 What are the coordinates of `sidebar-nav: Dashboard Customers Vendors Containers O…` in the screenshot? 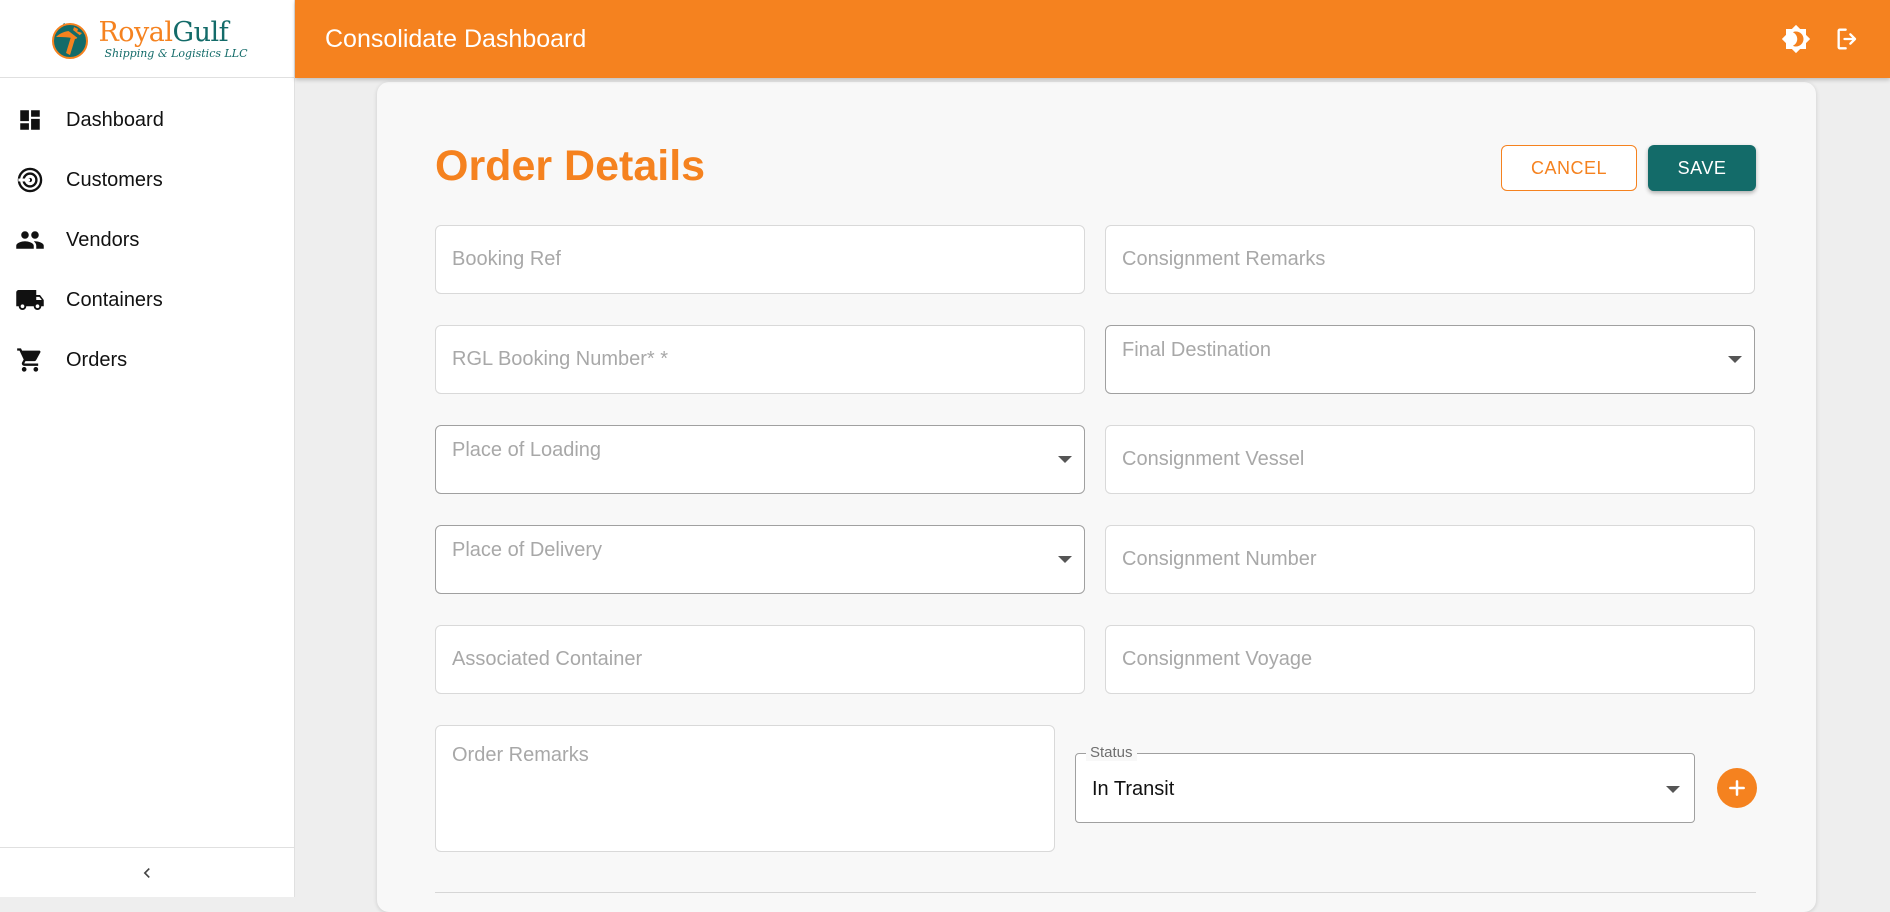 It's located at (147, 234).